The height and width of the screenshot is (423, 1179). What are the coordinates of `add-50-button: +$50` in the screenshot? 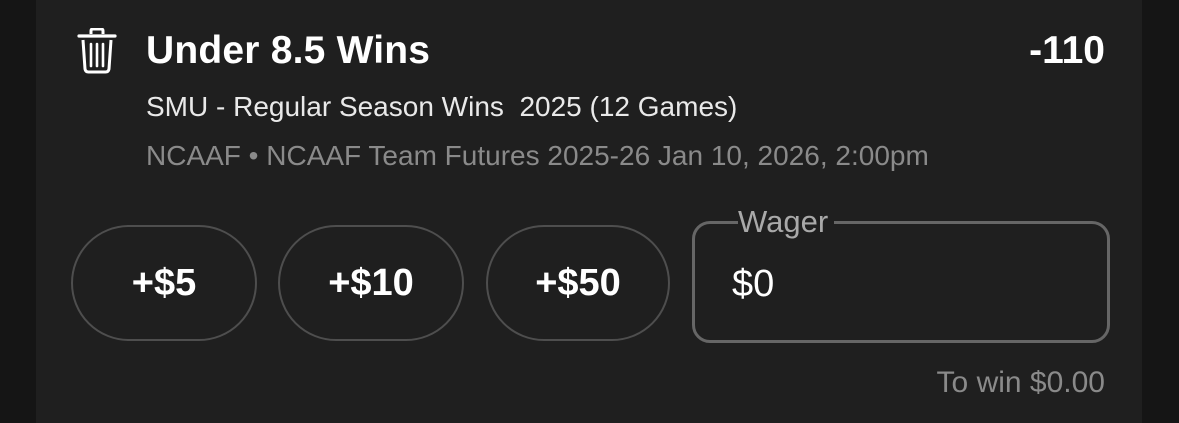 It's located at (578, 283).